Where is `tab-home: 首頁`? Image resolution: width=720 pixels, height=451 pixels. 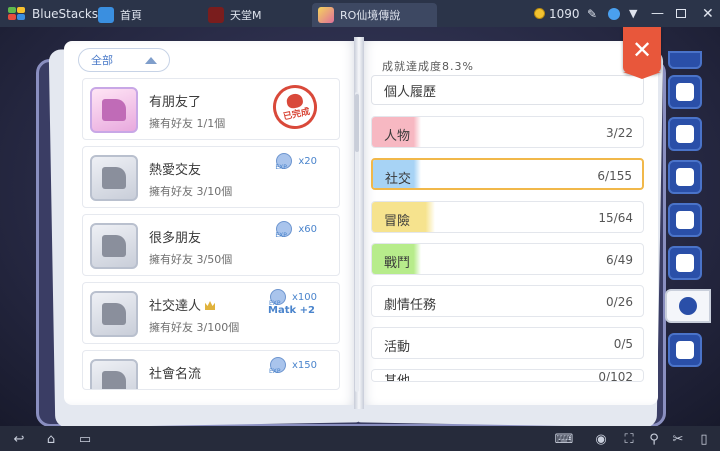 tab-home: 首頁 is located at coordinates (144, 15).